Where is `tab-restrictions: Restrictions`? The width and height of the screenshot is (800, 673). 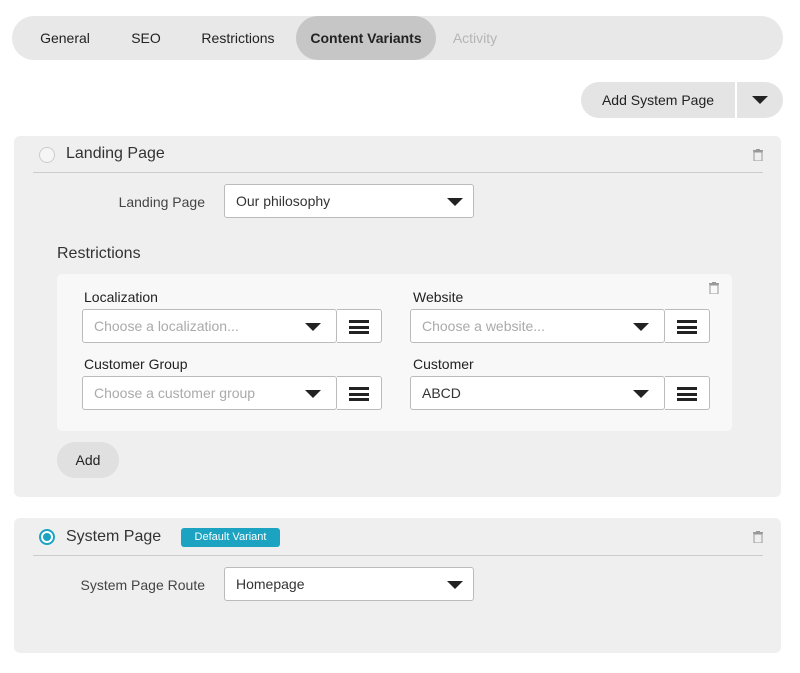
tab-restrictions: Restrictions is located at coordinates (238, 38).